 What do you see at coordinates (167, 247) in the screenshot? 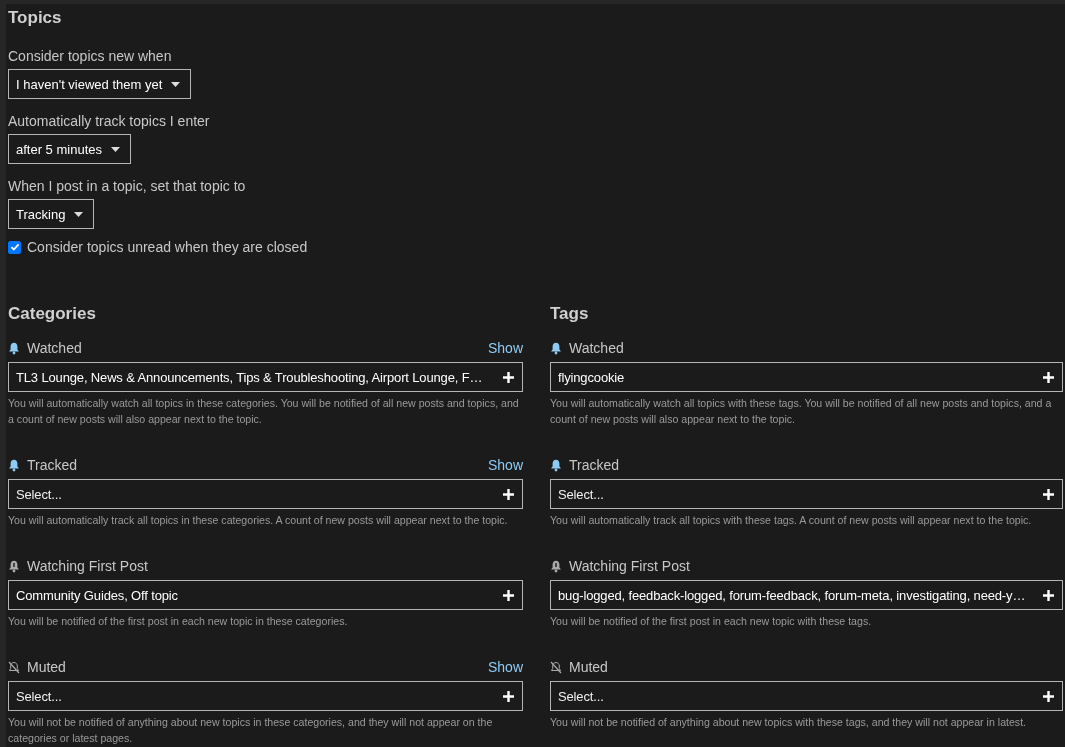
I see `checkbox-label: Consider topics unread when they are closed` at bounding box center [167, 247].